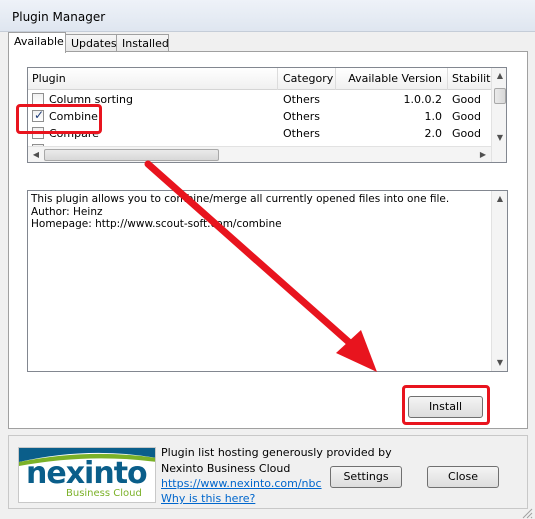  I want to click on resize-grip-icon, so click(527, 513).